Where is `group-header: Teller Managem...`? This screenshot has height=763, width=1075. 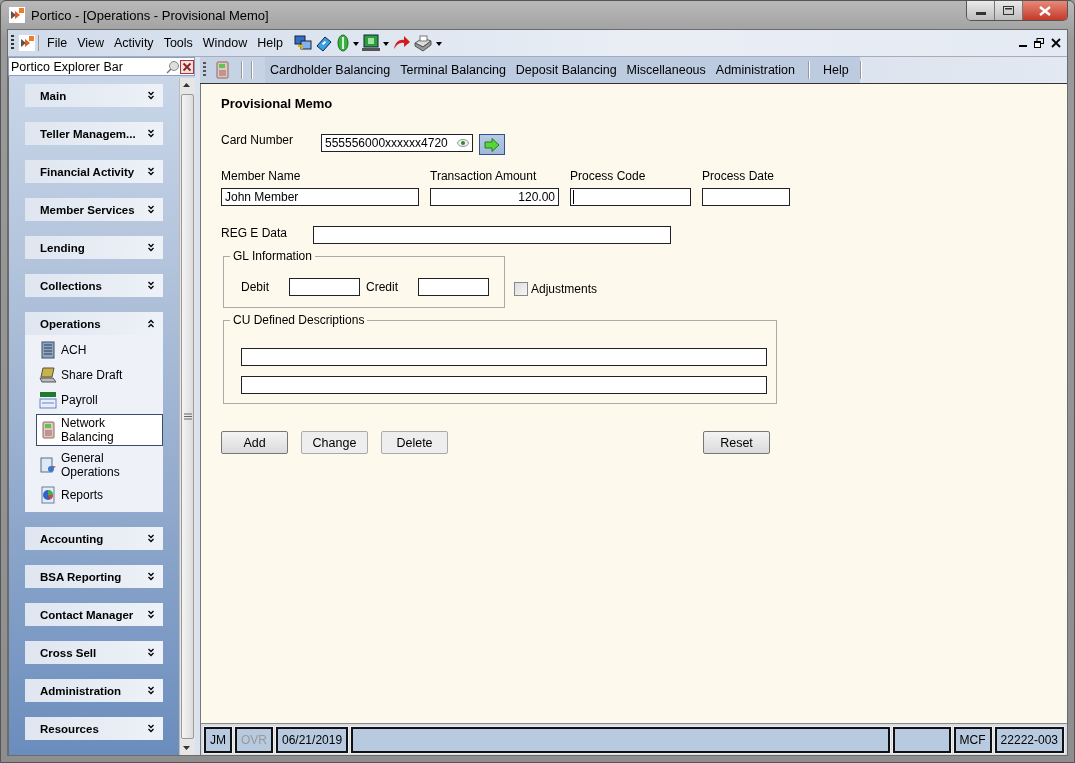 group-header: Teller Managem... is located at coordinates (94, 133).